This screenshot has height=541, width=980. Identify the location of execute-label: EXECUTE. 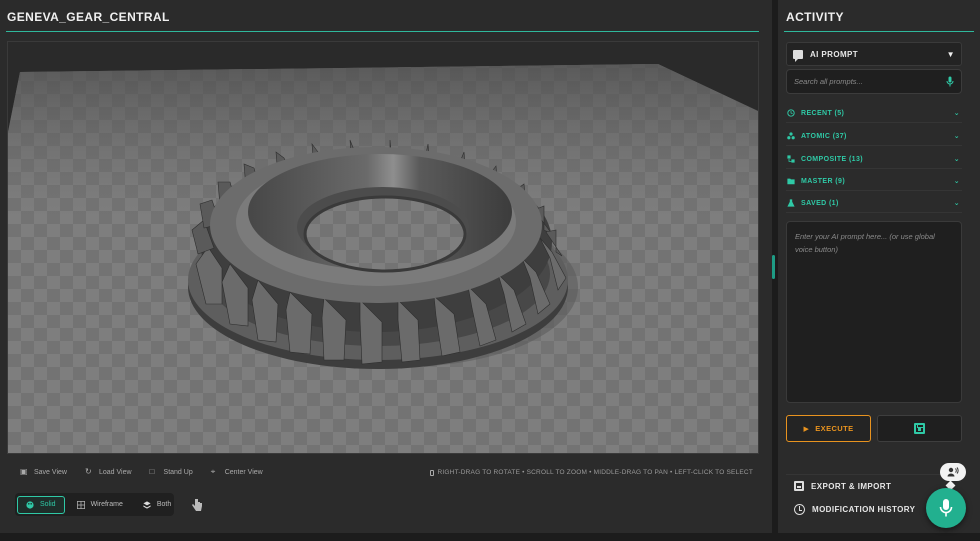
(834, 428).